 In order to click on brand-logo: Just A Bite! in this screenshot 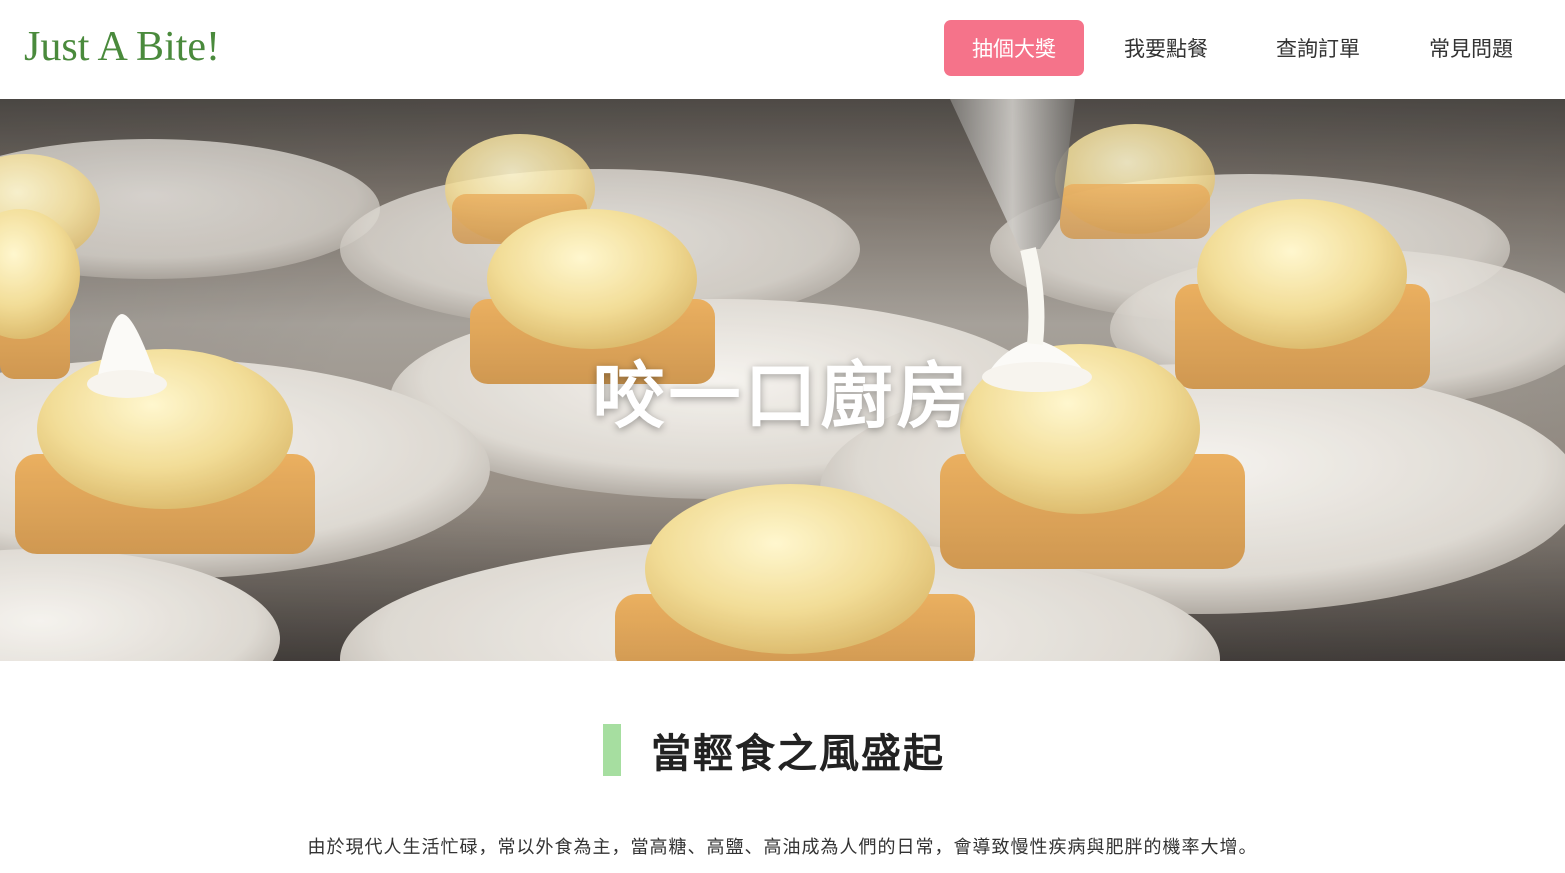, I will do `click(122, 47)`.